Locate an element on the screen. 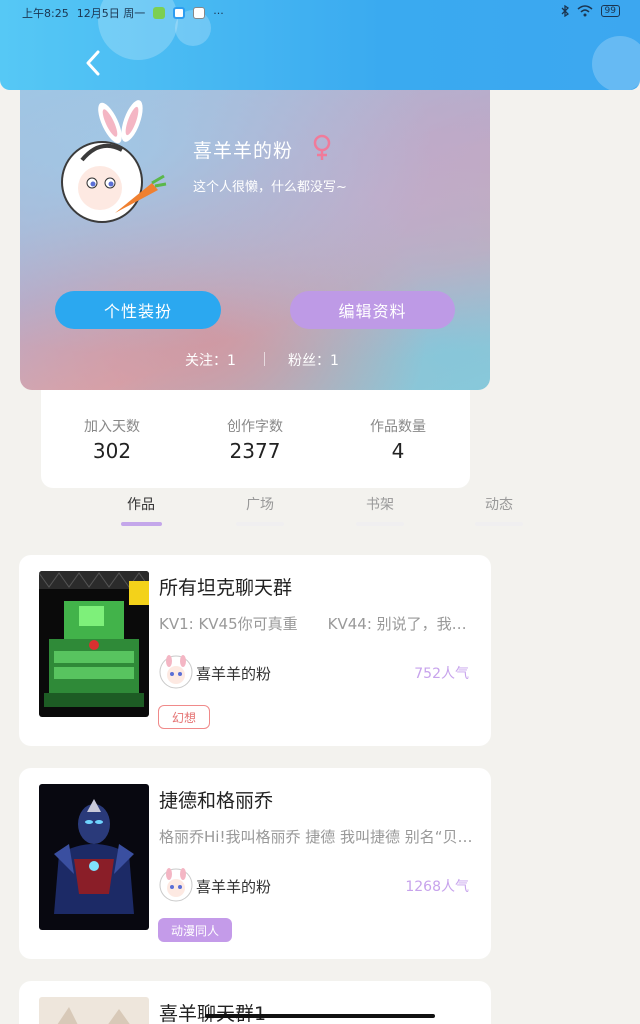 The width and height of the screenshot is (640, 1024). edit-profile-button: 编辑资料 is located at coordinates (372, 310).